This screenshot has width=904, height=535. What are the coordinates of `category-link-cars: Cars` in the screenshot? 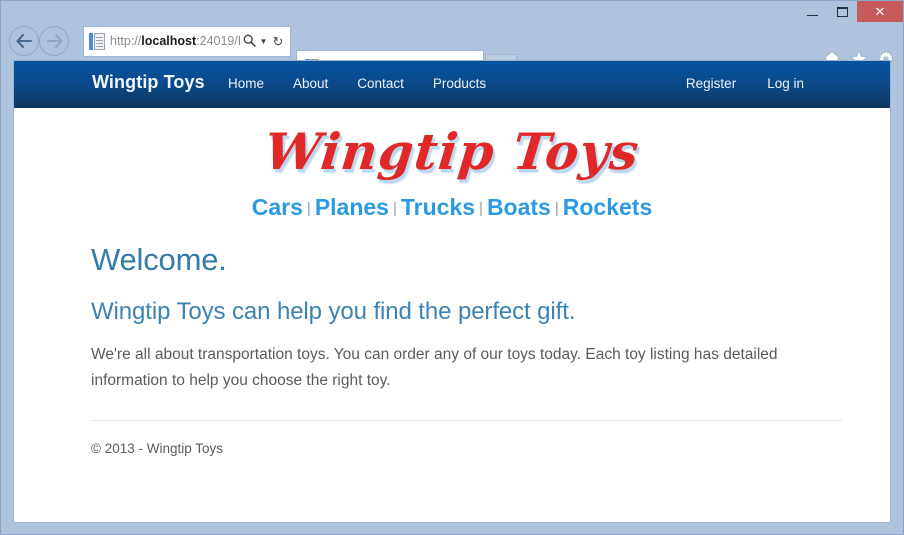 It's located at (277, 207).